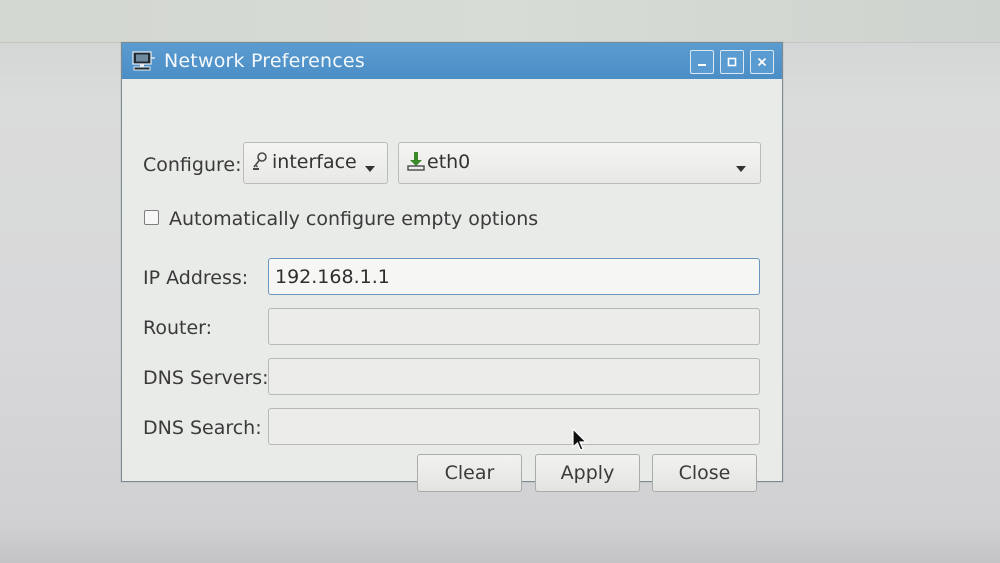 This screenshot has height=563, width=1000. Describe the element at coordinates (206, 378) in the screenshot. I see `dns-servers-label: DNS Servers:` at that location.